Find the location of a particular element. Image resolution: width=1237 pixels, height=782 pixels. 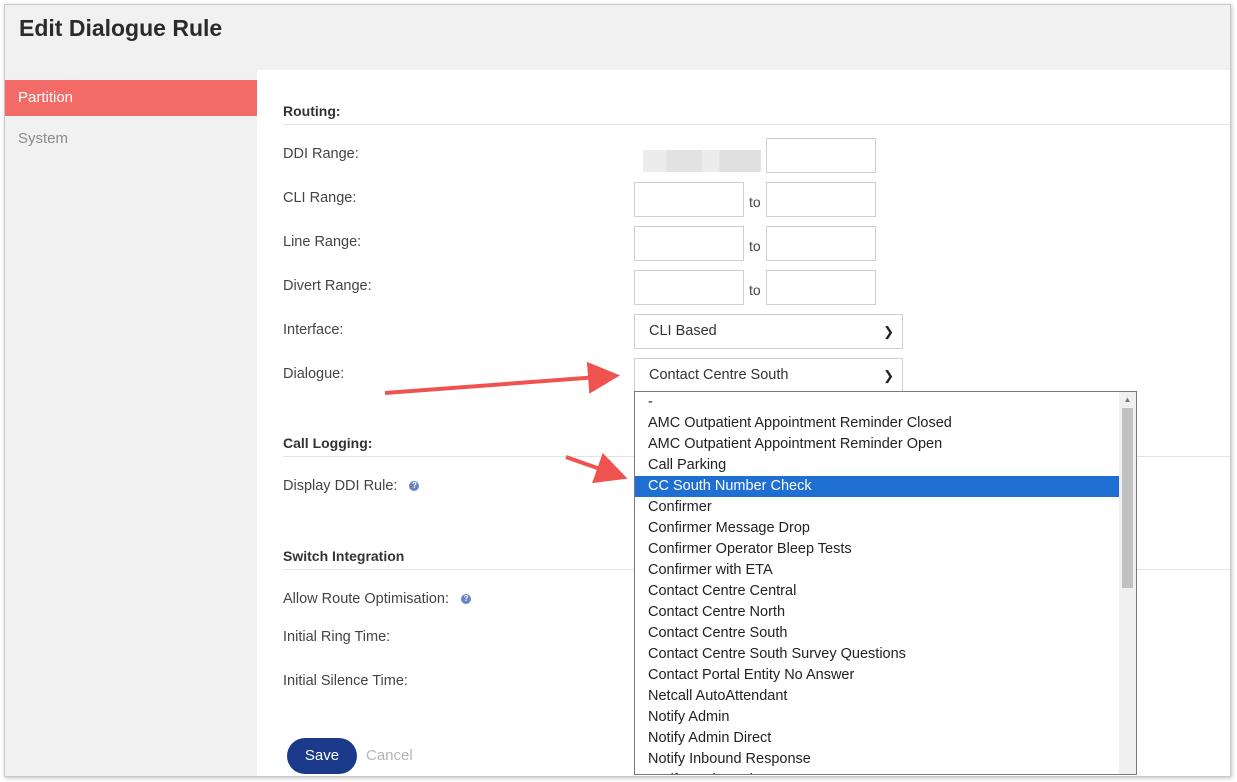

dropdown-option: Contact Centre North is located at coordinates (877, 612).